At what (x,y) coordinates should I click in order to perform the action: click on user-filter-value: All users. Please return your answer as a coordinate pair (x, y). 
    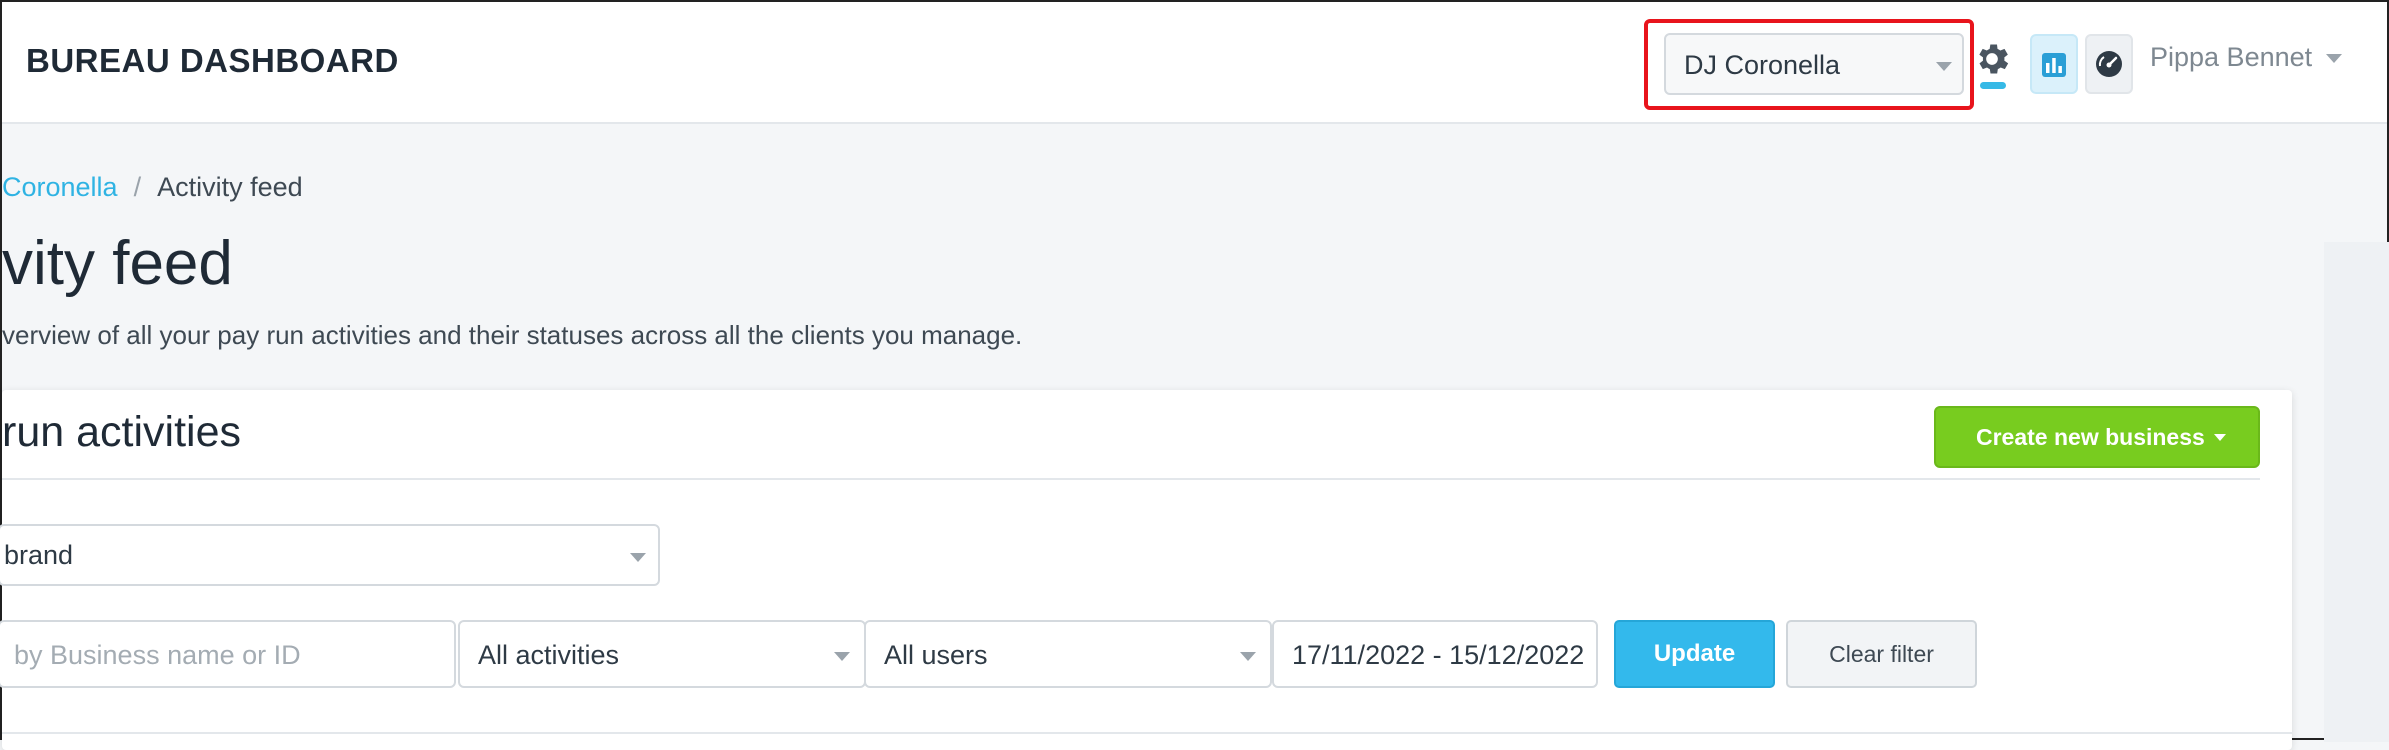
    Looking at the image, I should click on (936, 655).